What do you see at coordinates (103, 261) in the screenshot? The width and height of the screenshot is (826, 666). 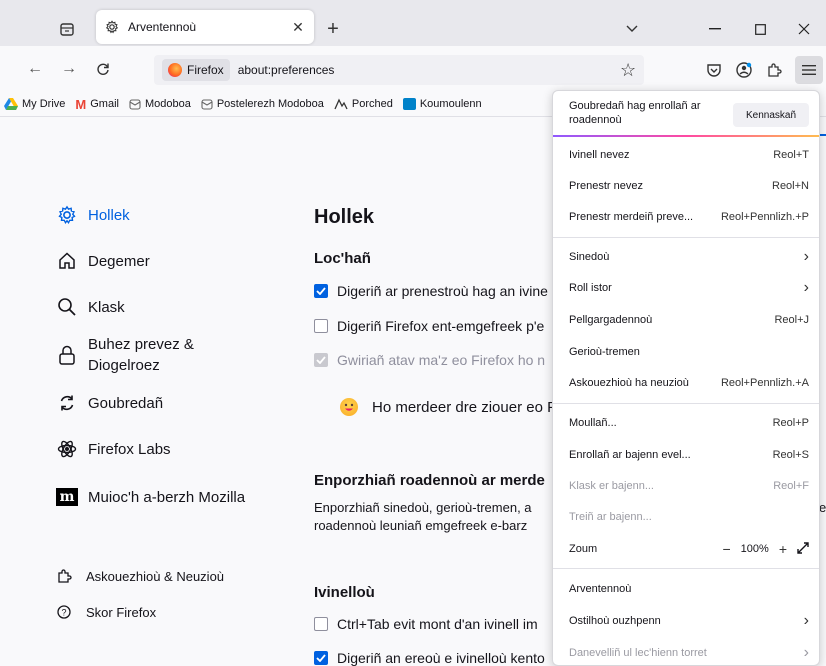 I see `sidebar-item-degemer: Degemer` at bounding box center [103, 261].